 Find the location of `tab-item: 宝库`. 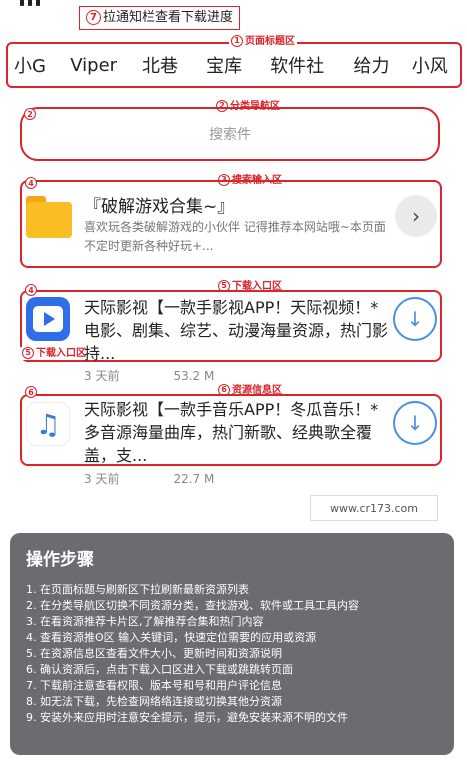

tab-item: 宝库 is located at coordinates (230, 65).